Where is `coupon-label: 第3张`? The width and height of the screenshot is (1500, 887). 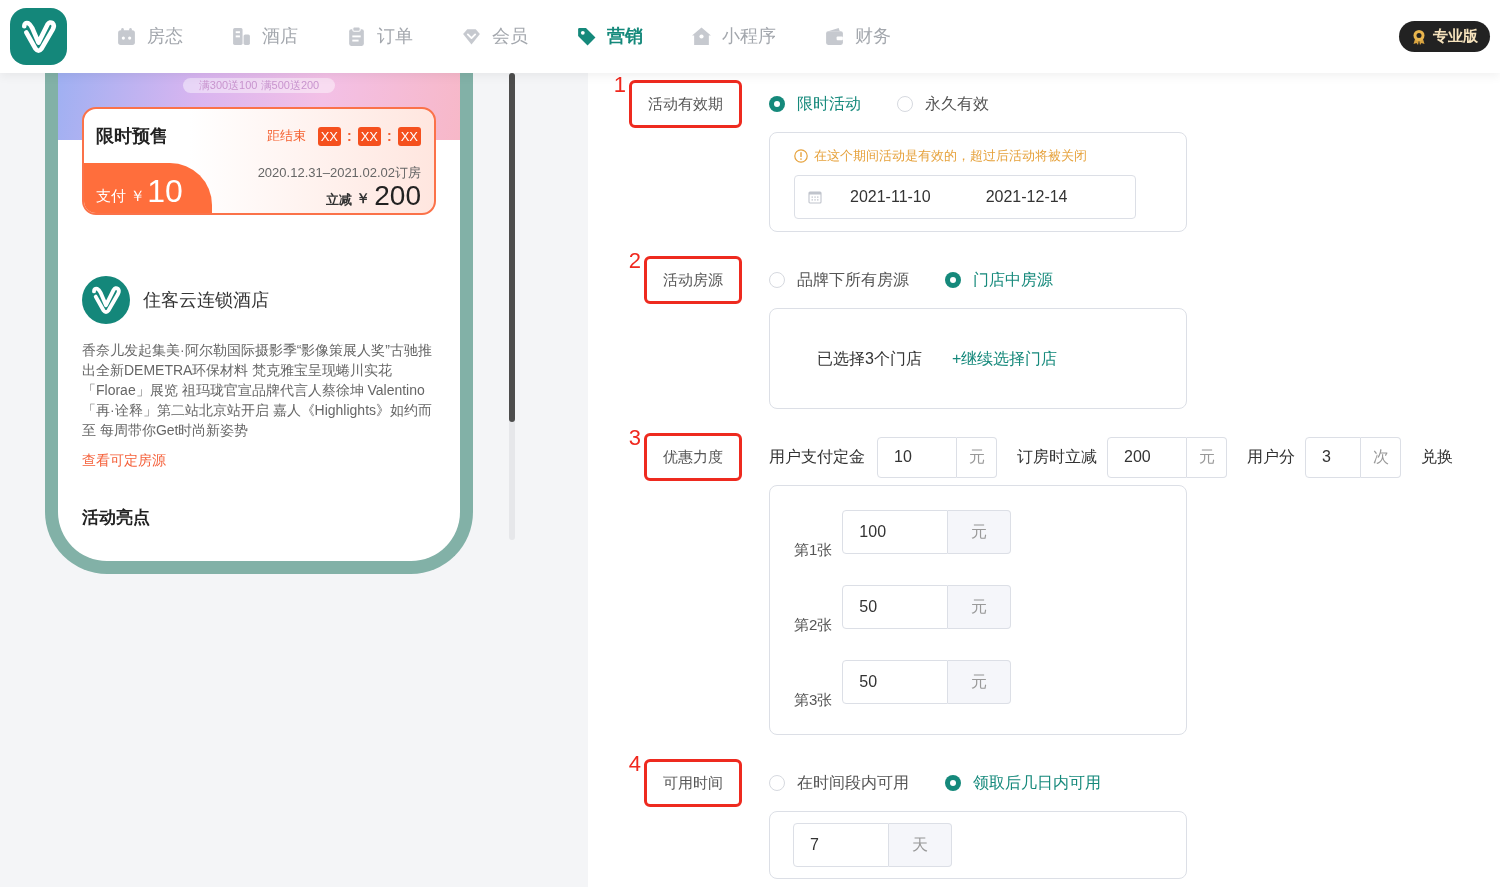
coupon-label: 第3张 is located at coordinates (813, 700).